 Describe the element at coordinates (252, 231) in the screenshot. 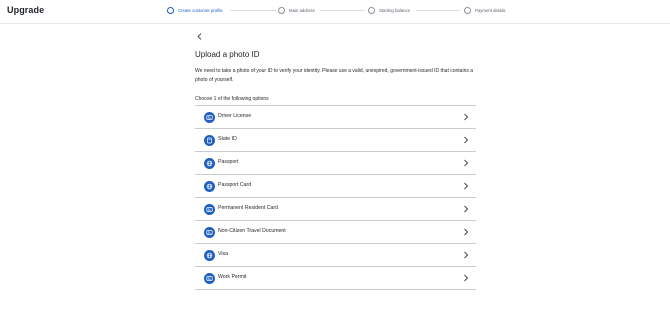

I see `option-label: Non-Citizen Travel Document` at that location.